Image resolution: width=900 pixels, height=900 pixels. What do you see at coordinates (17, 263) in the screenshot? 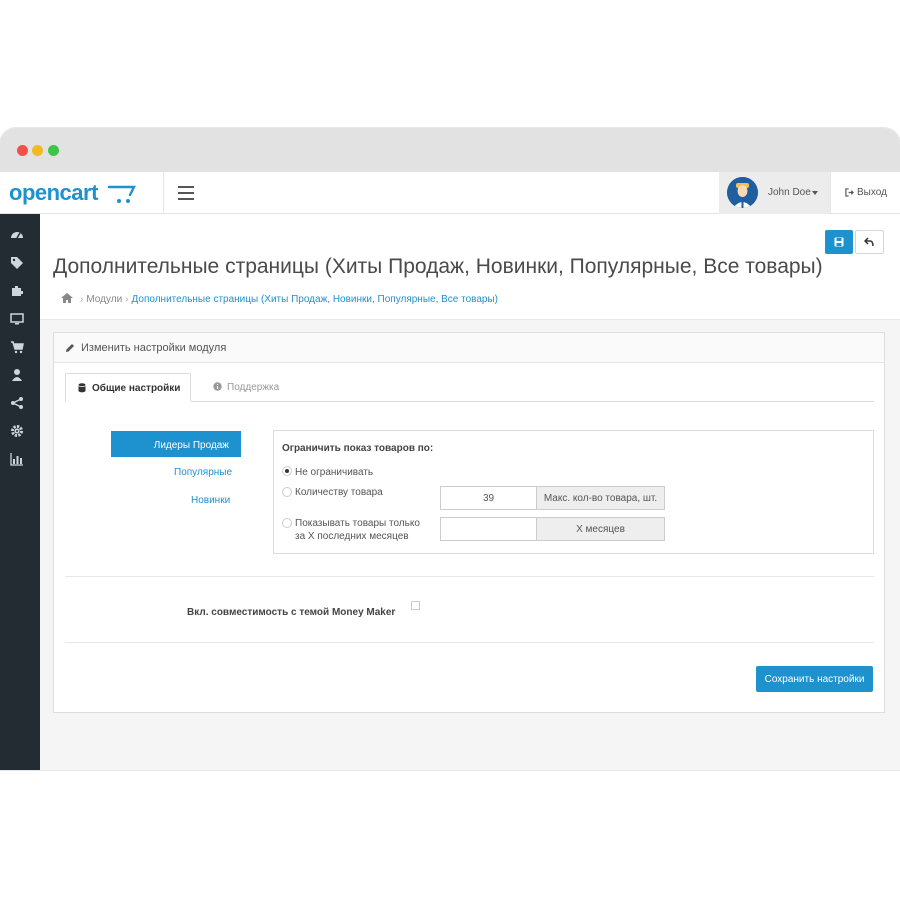
I see `tag-icon` at bounding box center [17, 263].